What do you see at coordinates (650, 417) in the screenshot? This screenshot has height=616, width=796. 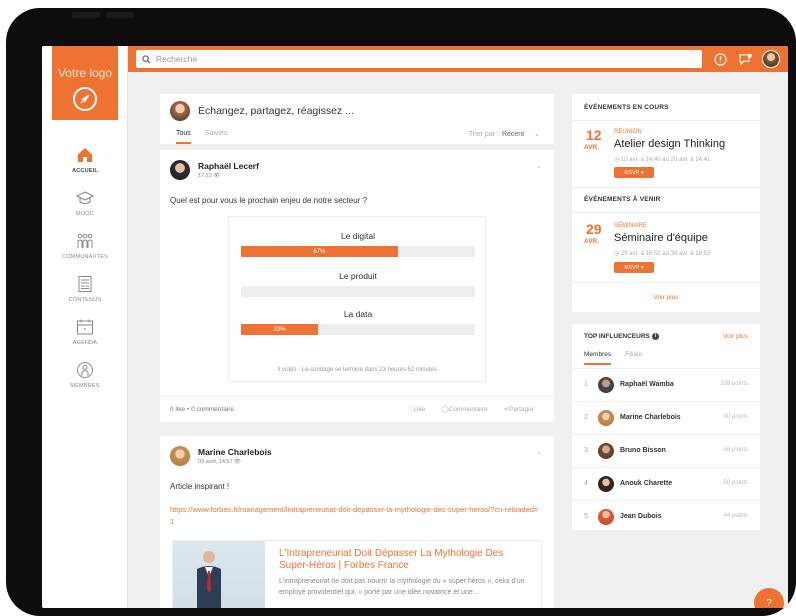 I see `influencer-name: Marine Charlebois` at bounding box center [650, 417].